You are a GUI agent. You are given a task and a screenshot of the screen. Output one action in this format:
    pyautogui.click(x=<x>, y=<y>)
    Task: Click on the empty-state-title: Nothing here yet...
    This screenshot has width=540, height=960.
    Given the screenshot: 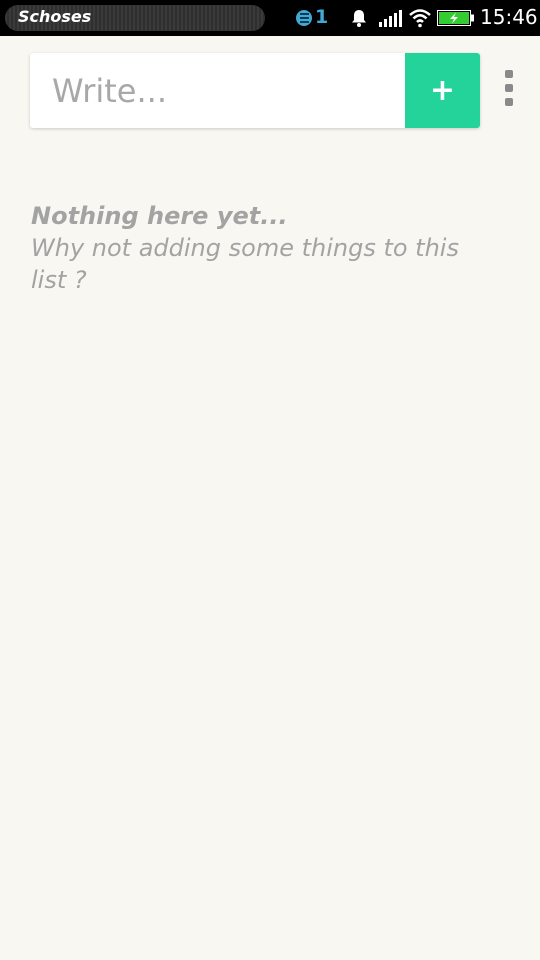 What is the action you would take?
    pyautogui.click(x=159, y=216)
    